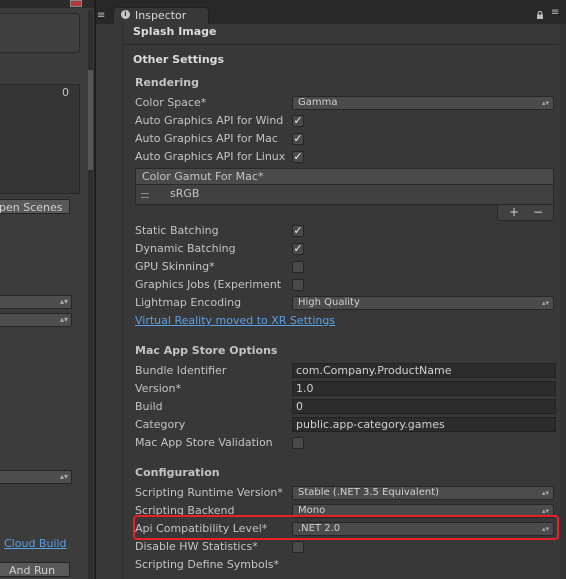 The height and width of the screenshot is (579, 566). I want to click on build-label: Build, so click(149, 406).